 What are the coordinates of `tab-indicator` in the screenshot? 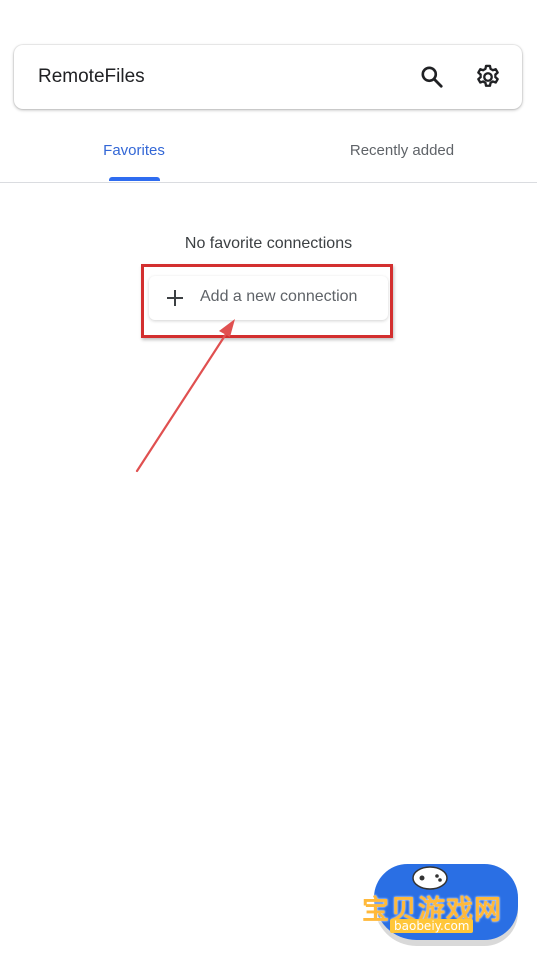 It's located at (134, 179).